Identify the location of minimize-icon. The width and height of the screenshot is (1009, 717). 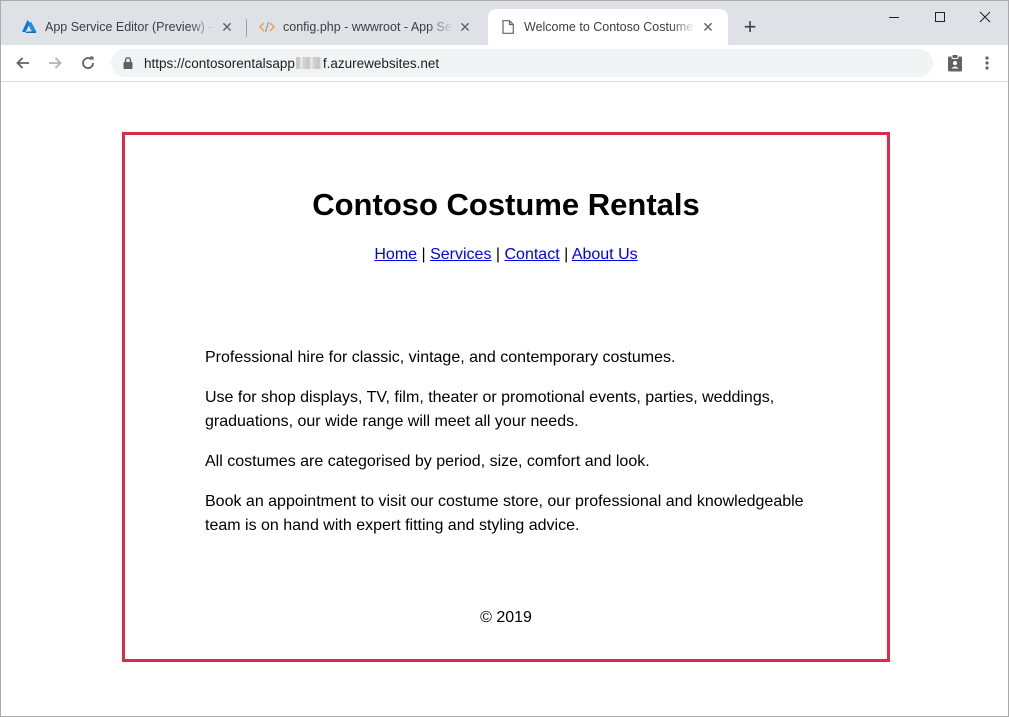
(894, 17).